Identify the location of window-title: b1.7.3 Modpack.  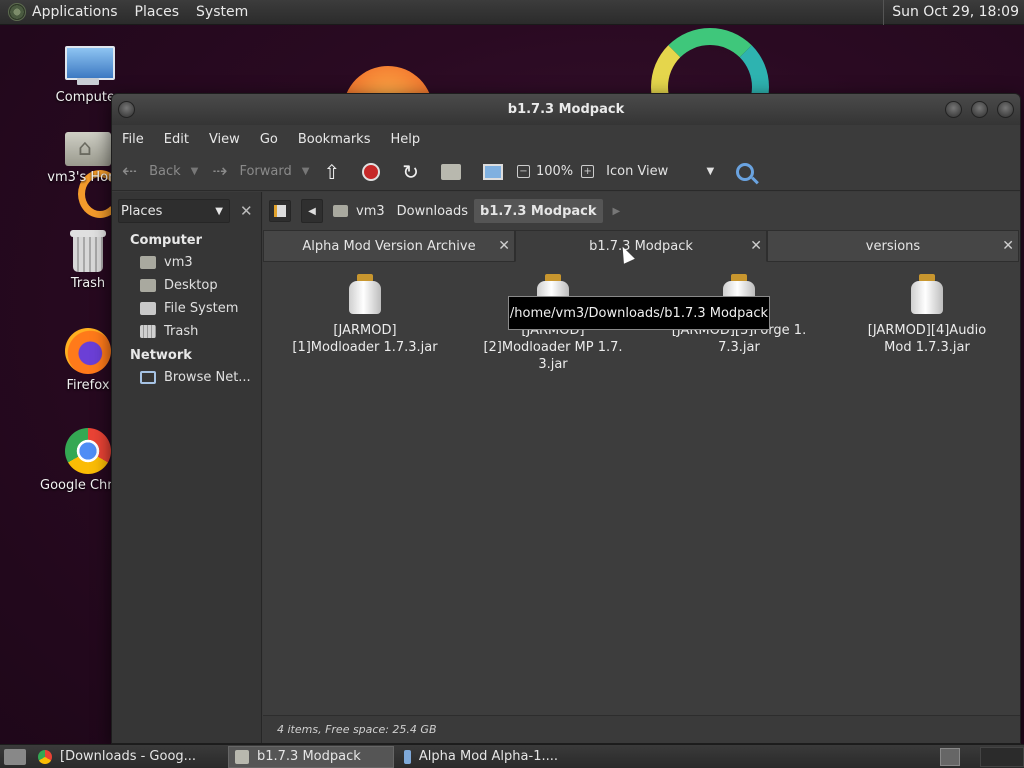
(566, 109).